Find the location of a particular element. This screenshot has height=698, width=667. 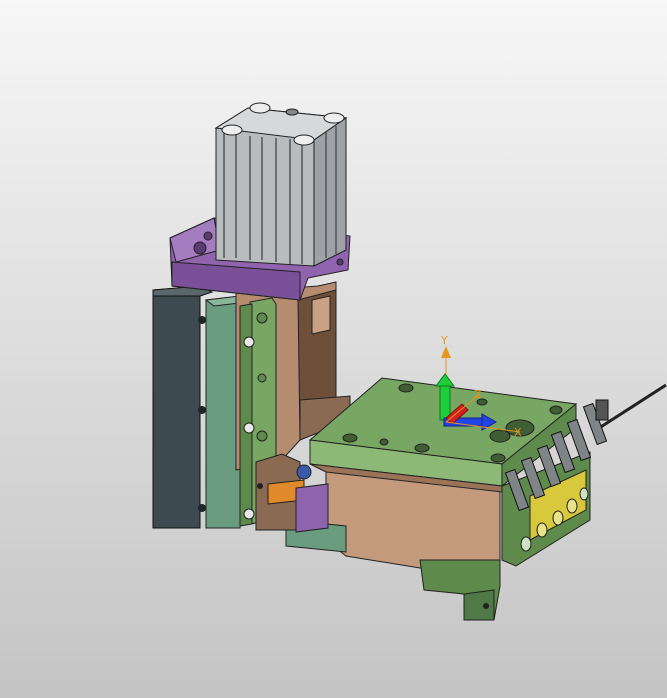

axis-label-z: Z is located at coordinates (478, 394).